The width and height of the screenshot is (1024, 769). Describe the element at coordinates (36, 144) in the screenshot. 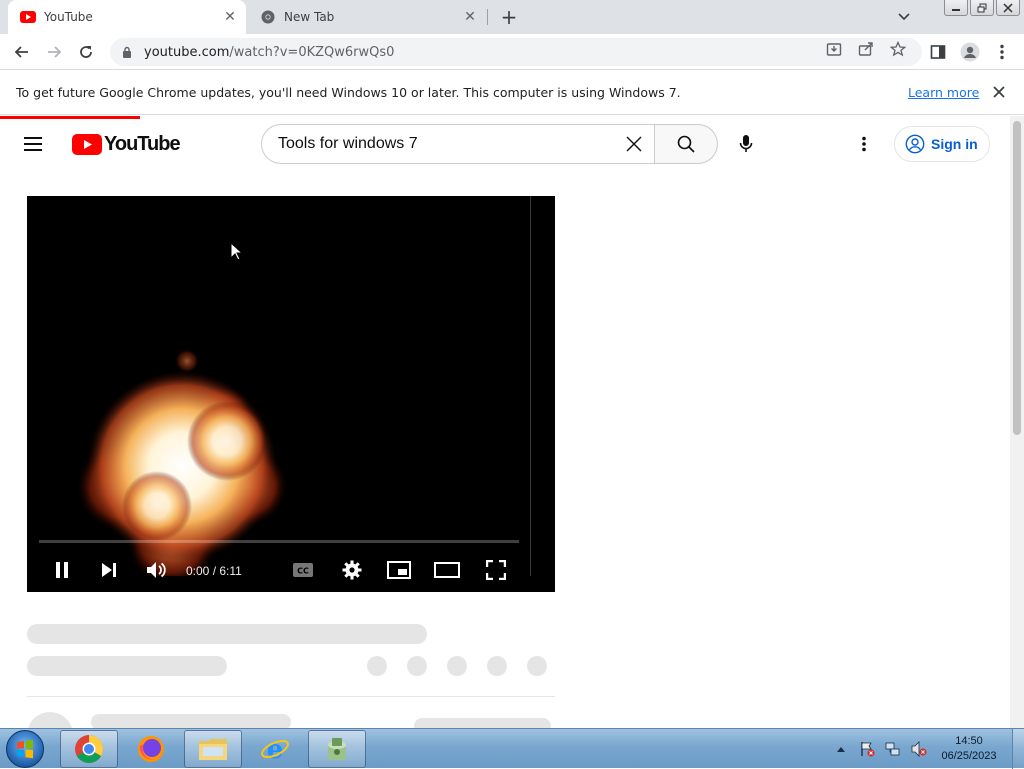

I see `guide-menu-icon` at that location.